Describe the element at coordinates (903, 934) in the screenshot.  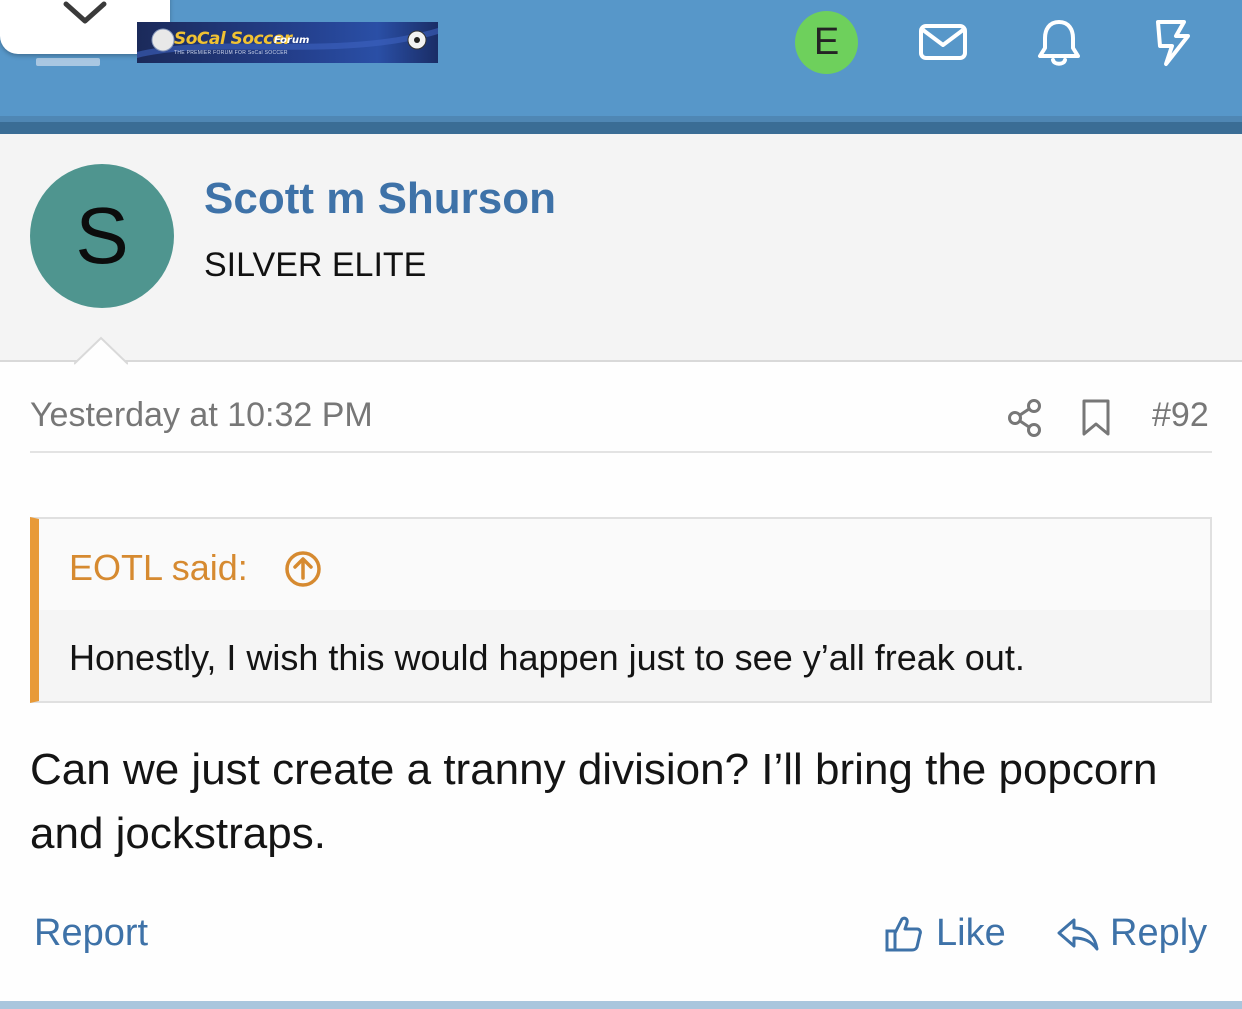
I see `thumbs-up-icon` at that location.